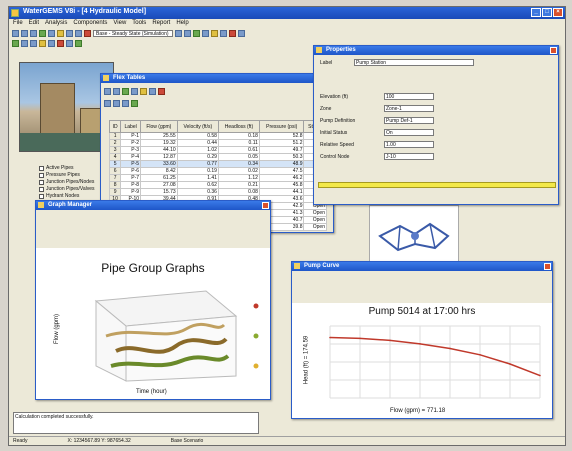  What do you see at coordinates (205, 33) in the screenshot?
I see `select-icon` at bounding box center [205, 33].